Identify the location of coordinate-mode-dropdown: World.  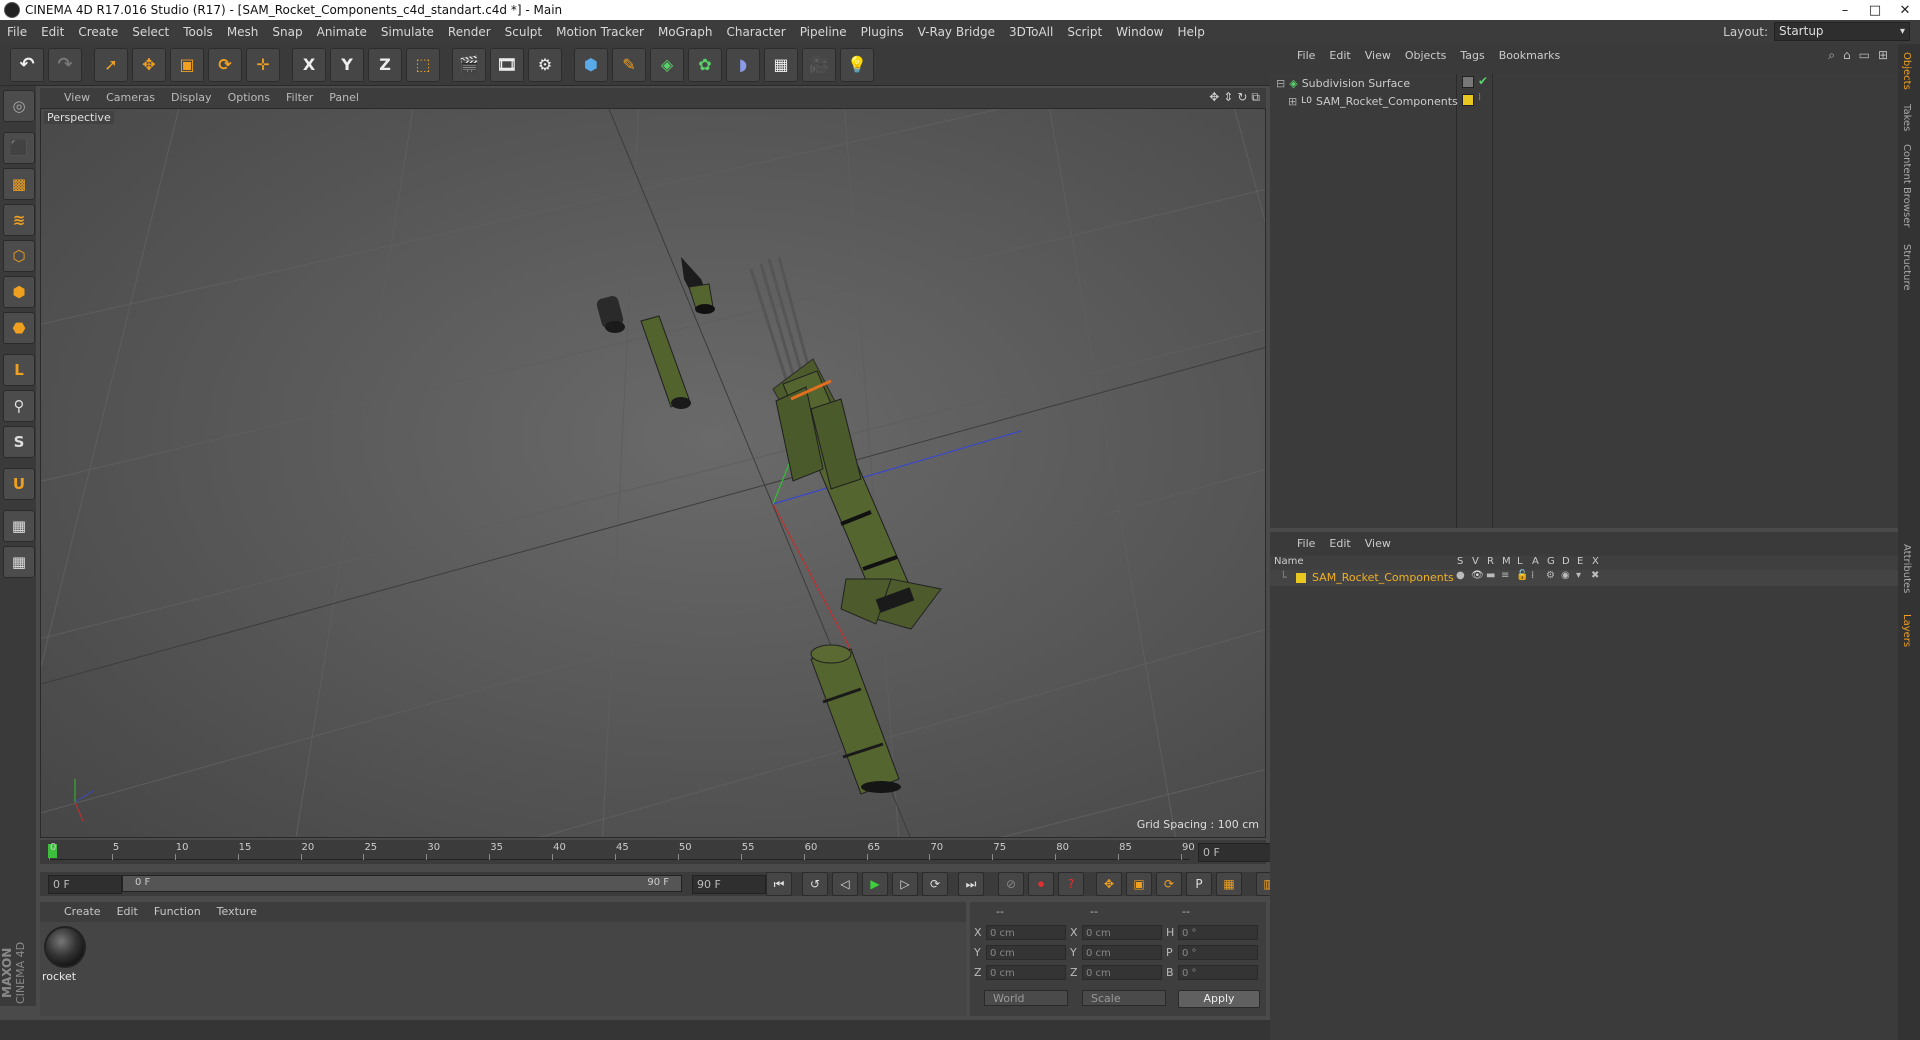
(1026, 998).